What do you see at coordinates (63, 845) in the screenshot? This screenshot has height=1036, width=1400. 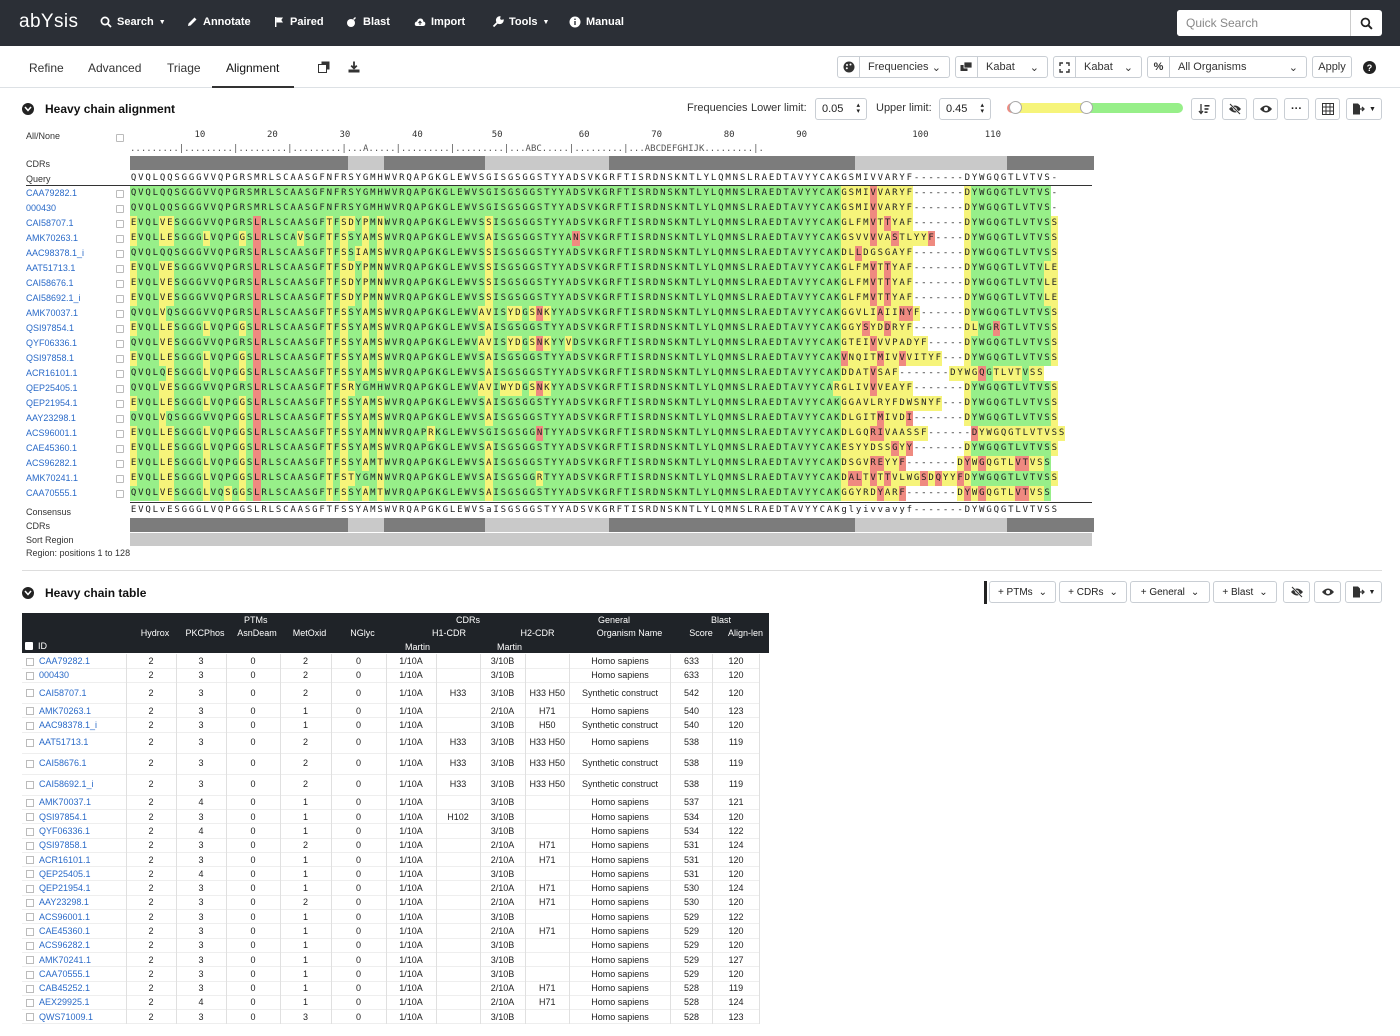 I see `table-id-link: QSI97858.1` at bounding box center [63, 845].